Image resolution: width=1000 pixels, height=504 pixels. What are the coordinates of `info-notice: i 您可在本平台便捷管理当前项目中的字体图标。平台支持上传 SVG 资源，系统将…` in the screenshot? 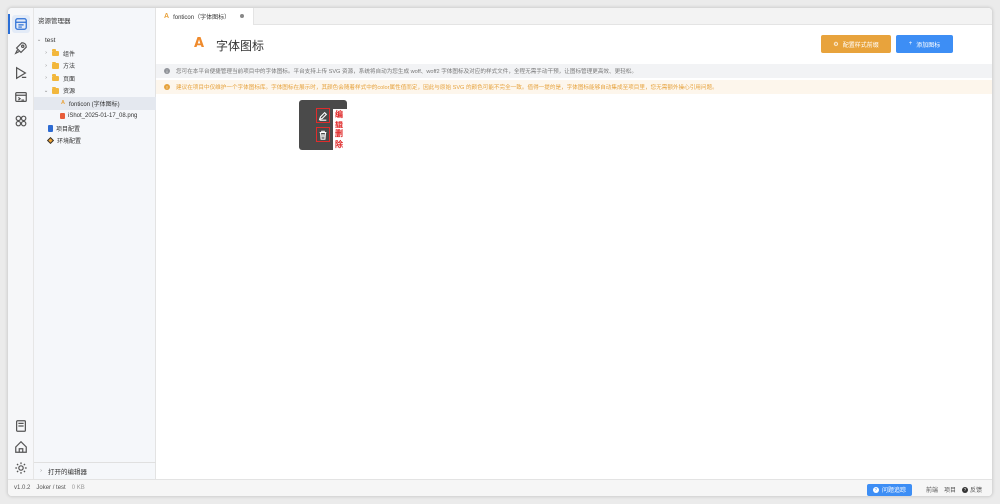 It's located at (574, 71).